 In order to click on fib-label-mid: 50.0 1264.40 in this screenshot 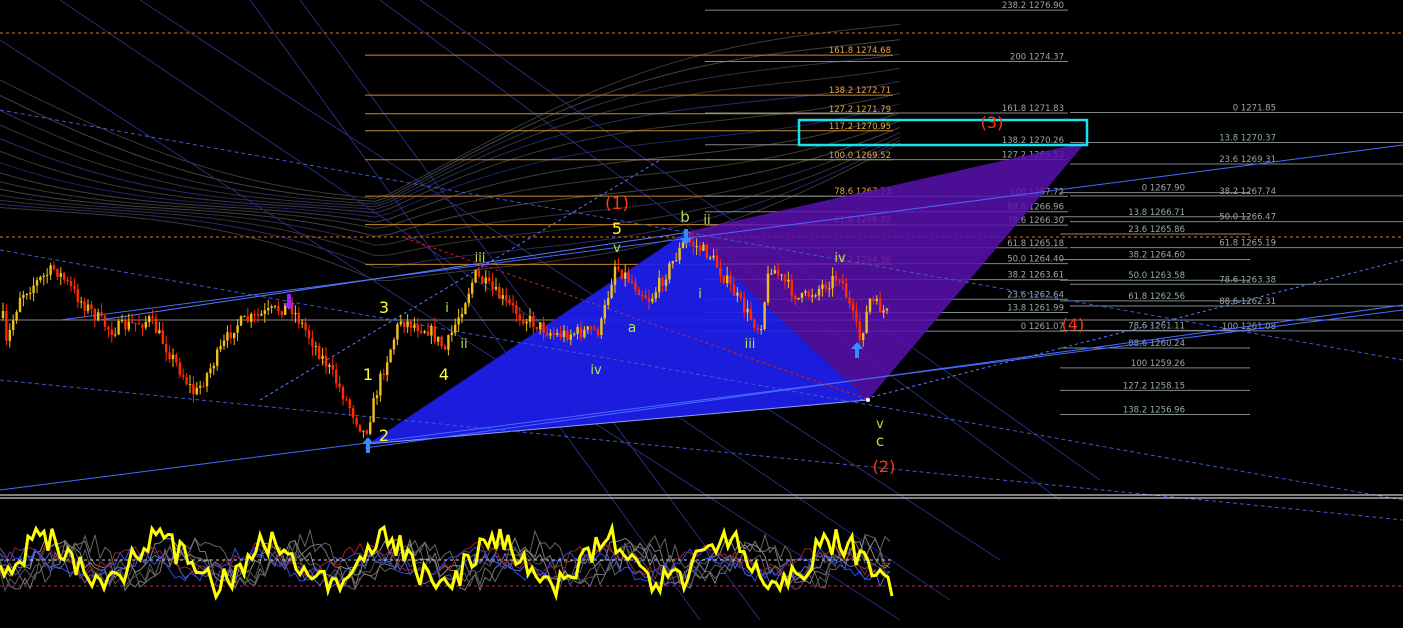, I will do `click(1035, 260)`.